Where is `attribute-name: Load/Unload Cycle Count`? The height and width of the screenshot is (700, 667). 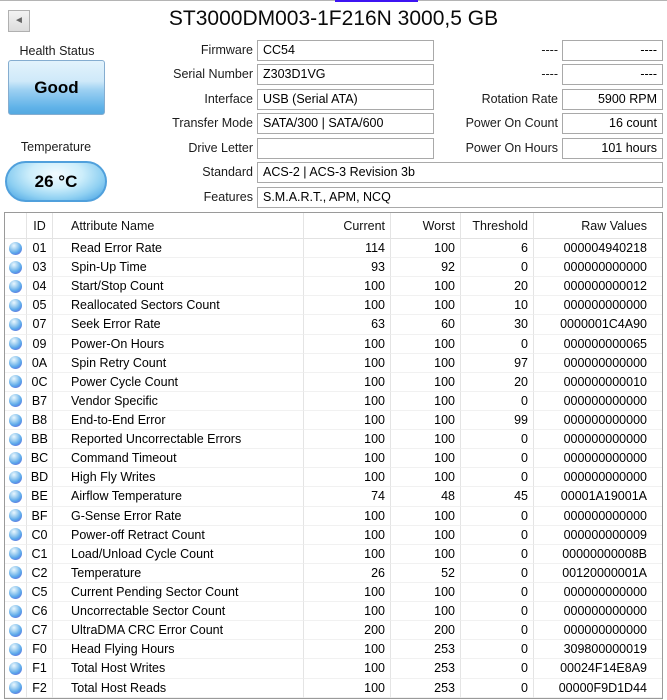 attribute-name: Load/Unload Cycle Count is located at coordinates (178, 554).